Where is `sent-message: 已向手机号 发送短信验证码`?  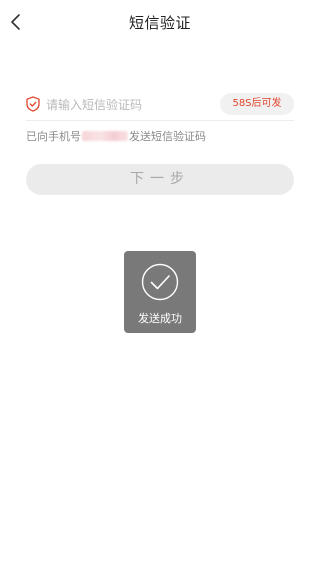 sent-message: 已向手机号 发送短信验证码 is located at coordinates (116, 136).